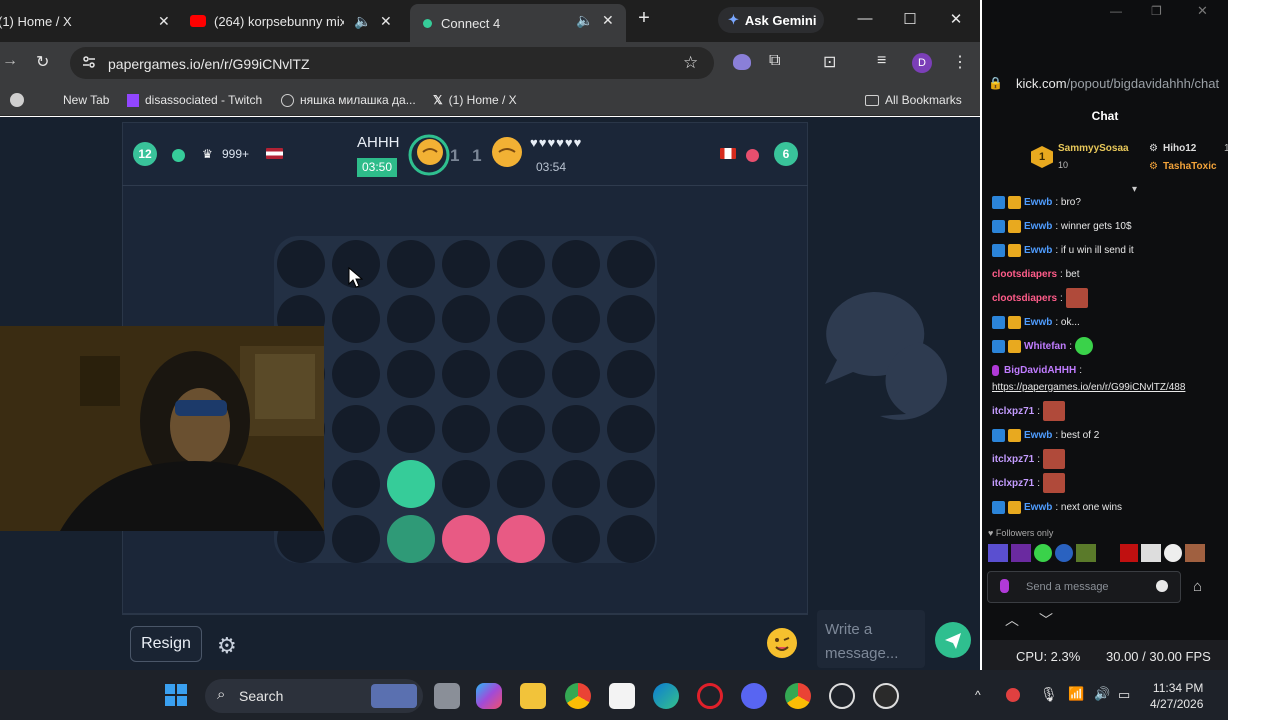 The width and height of the screenshot is (1278, 720). I want to click on emote-strip, so click(1099, 554).